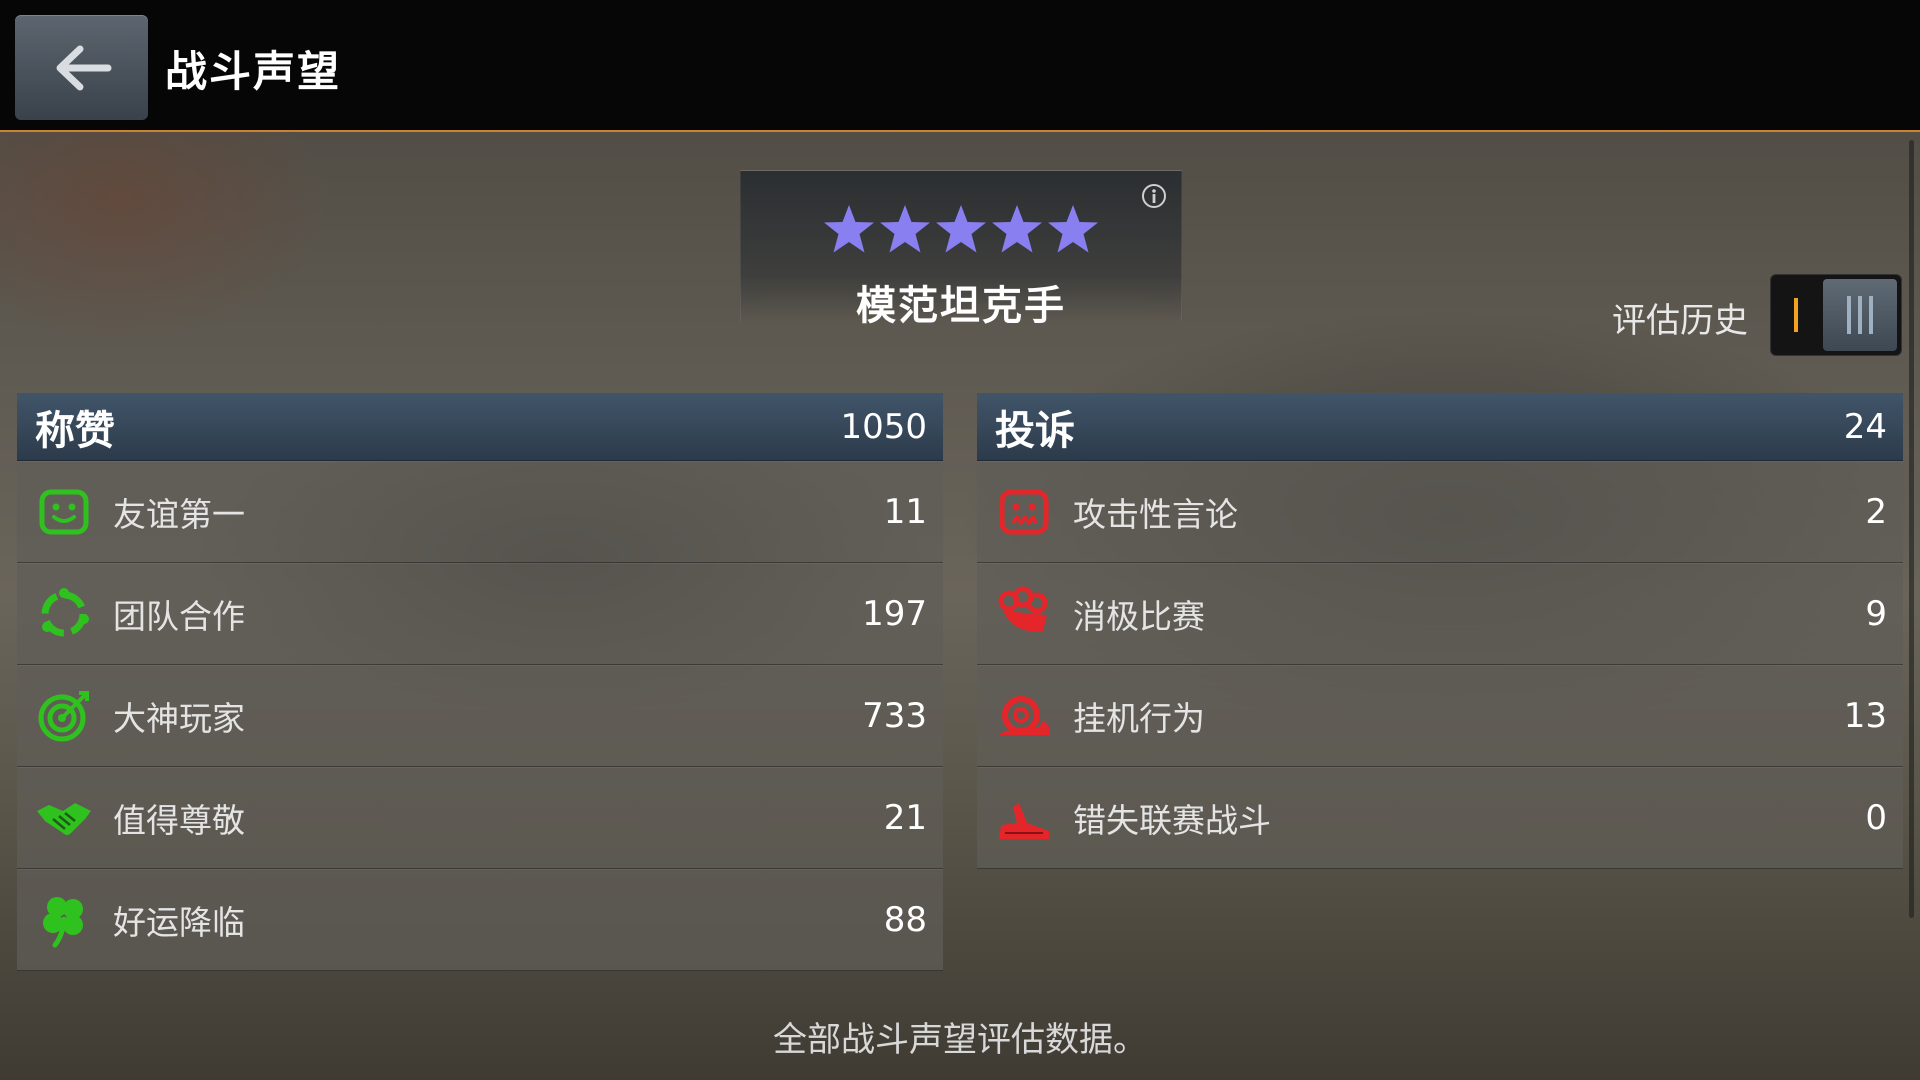  What do you see at coordinates (1024, 614) in the screenshot?
I see `brass-knuckles-icon` at bounding box center [1024, 614].